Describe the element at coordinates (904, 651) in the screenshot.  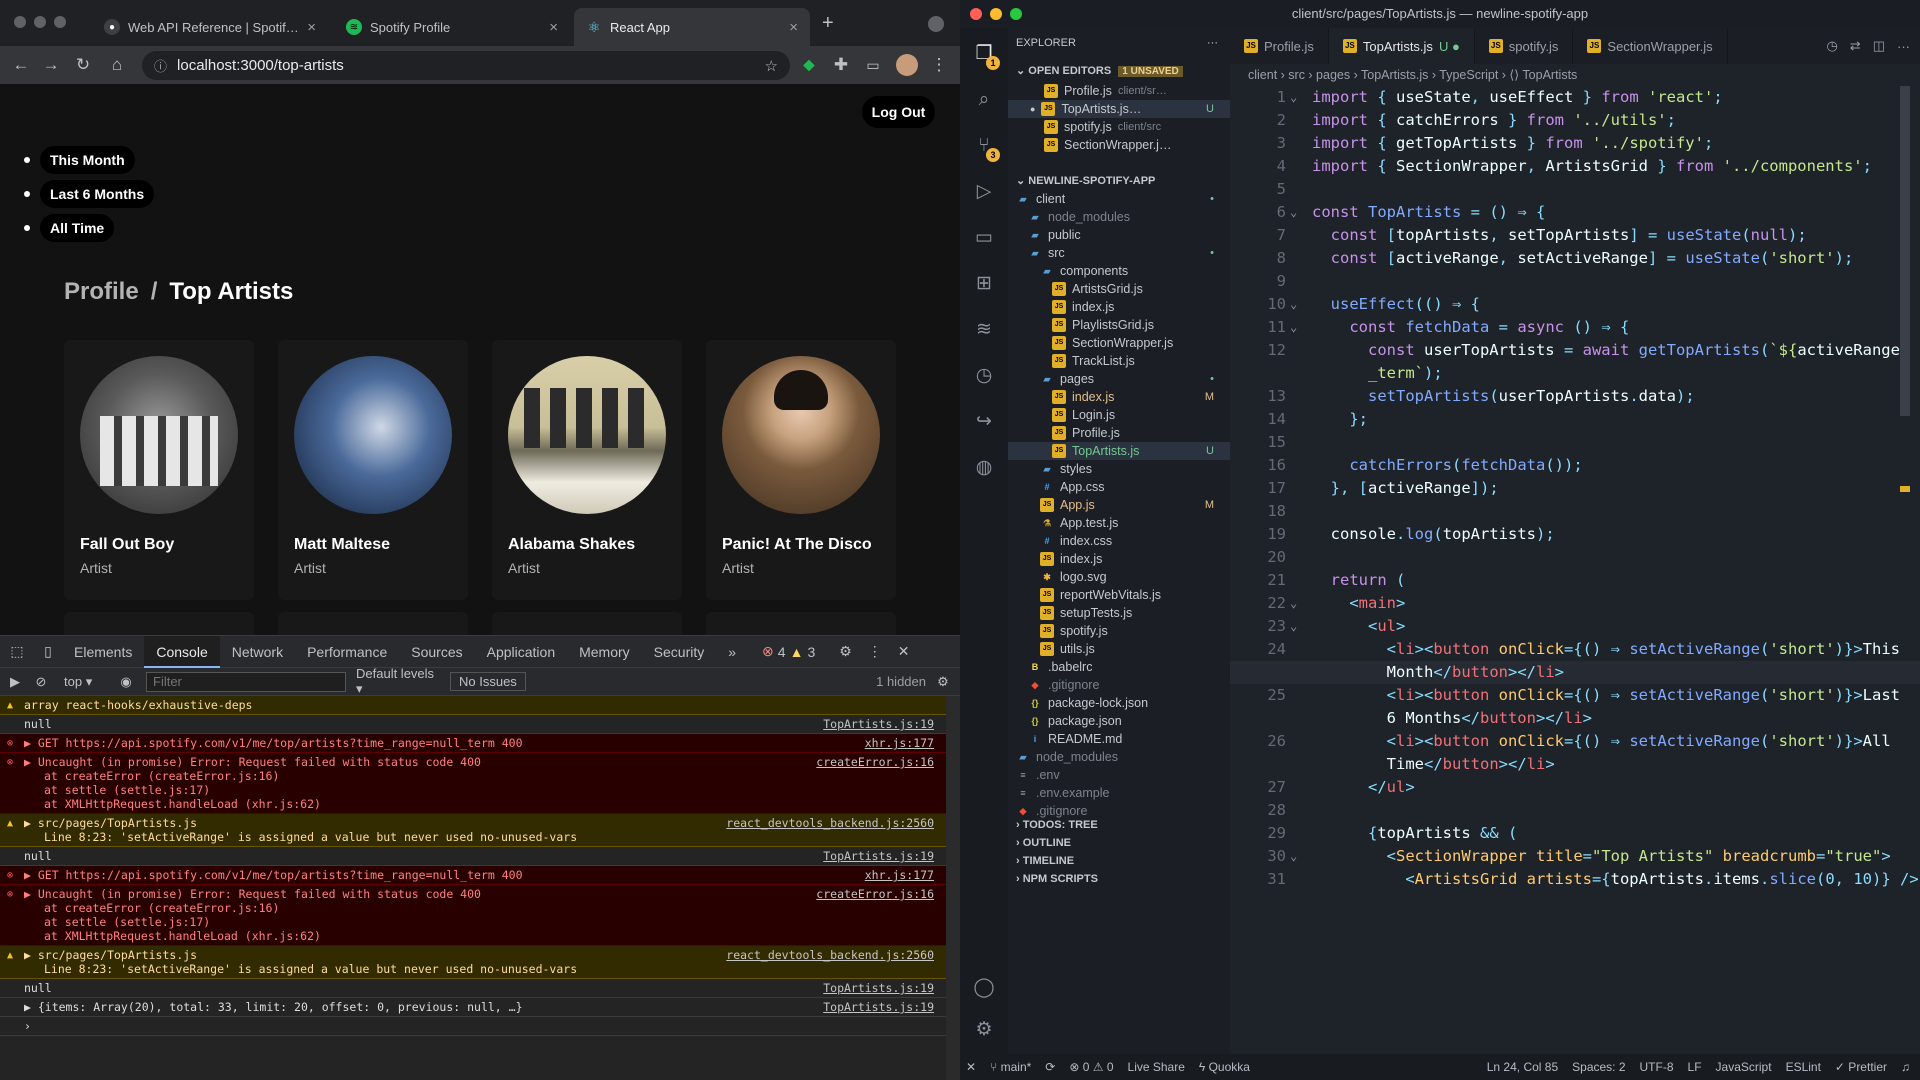
I see `close-devtools-icon: ✕` at that location.